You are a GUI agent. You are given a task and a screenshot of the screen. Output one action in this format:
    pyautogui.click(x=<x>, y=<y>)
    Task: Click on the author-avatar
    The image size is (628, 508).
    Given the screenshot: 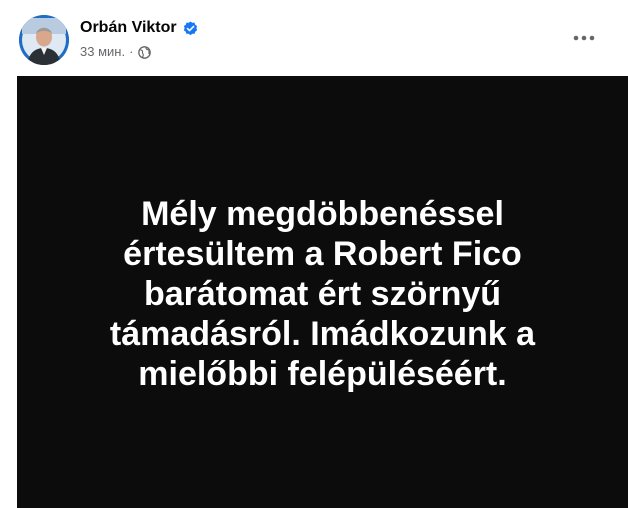 What is the action you would take?
    pyautogui.click(x=44, y=40)
    